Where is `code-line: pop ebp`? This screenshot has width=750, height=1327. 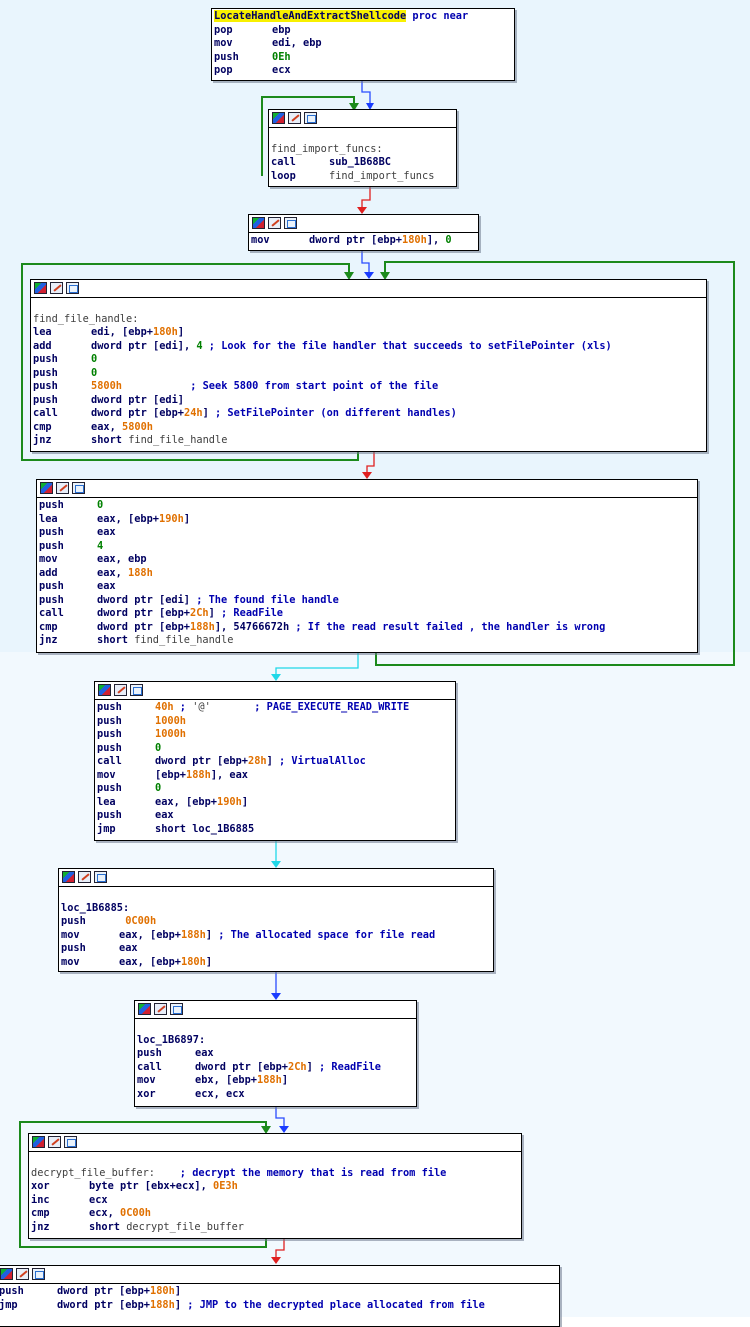 code-line: pop ebp is located at coordinates (363, 31).